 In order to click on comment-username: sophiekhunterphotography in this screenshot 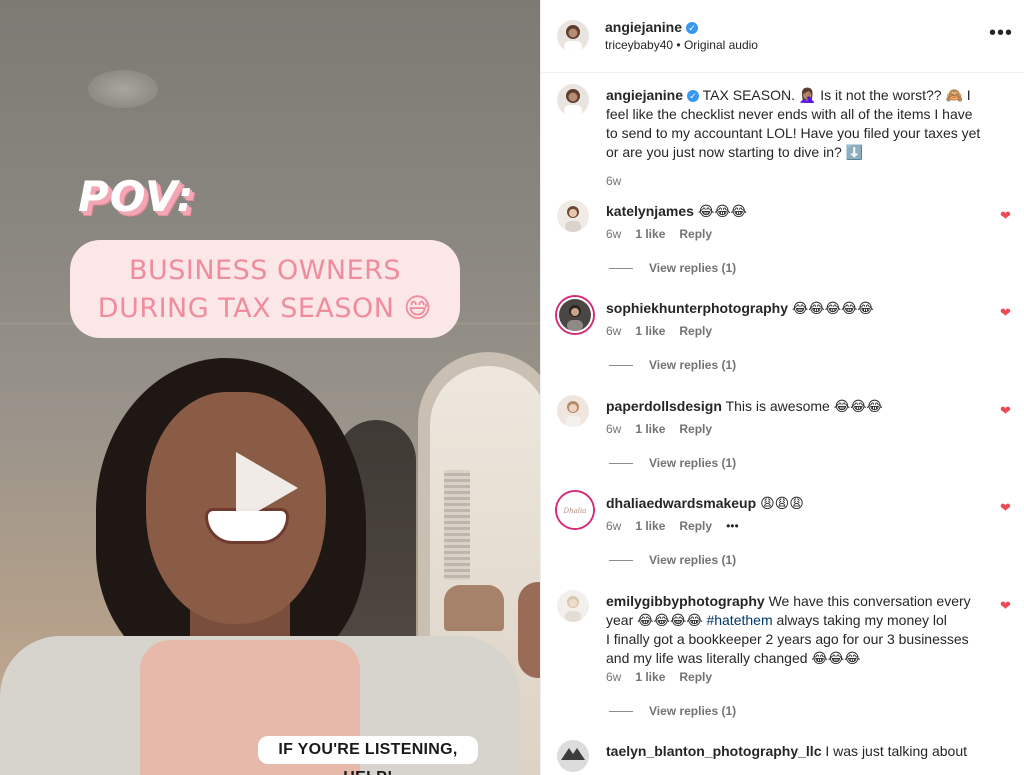, I will do `click(697, 308)`.